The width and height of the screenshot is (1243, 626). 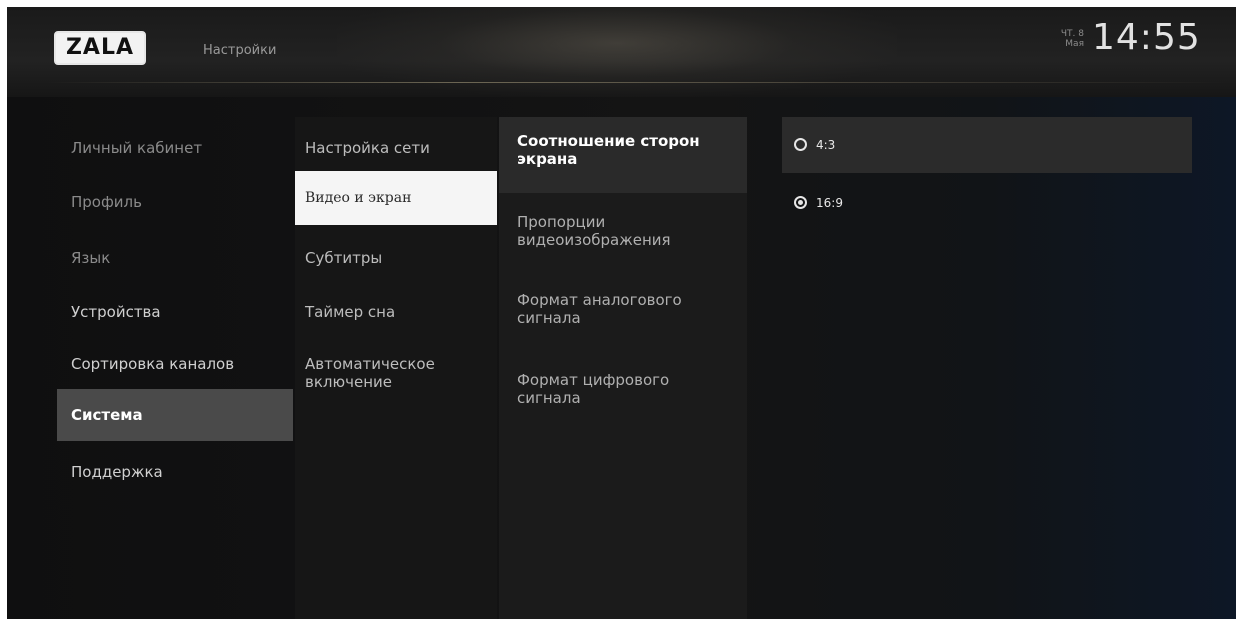 What do you see at coordinates (637, 82) in the screenshot?
I see `header-divider` at bounding box center [637, 82].